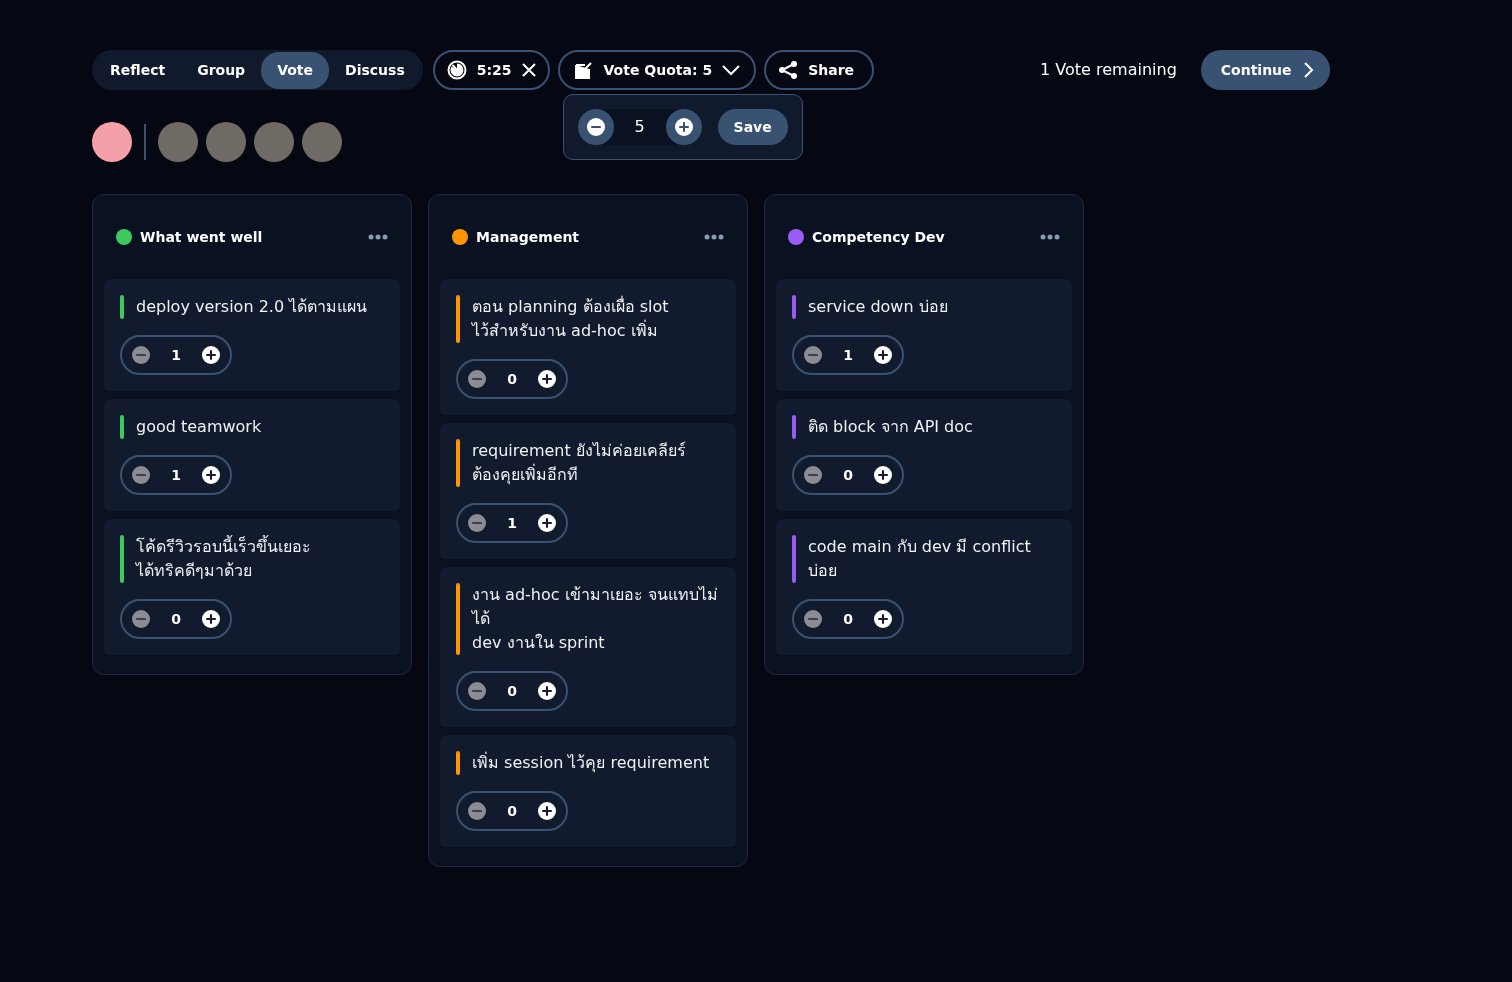 This screenshot has width=1512, height=982. I want to click on decrease-button, so click(595, 127).